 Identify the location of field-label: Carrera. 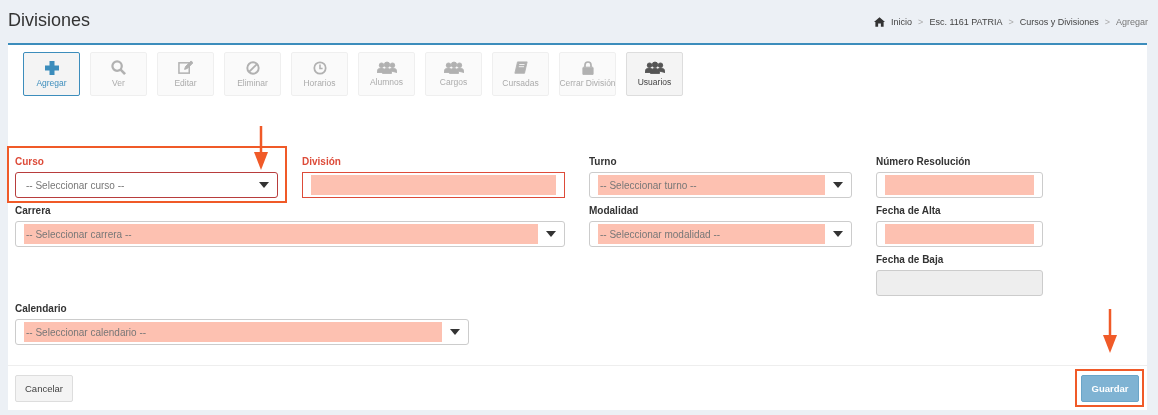
(33, 211).